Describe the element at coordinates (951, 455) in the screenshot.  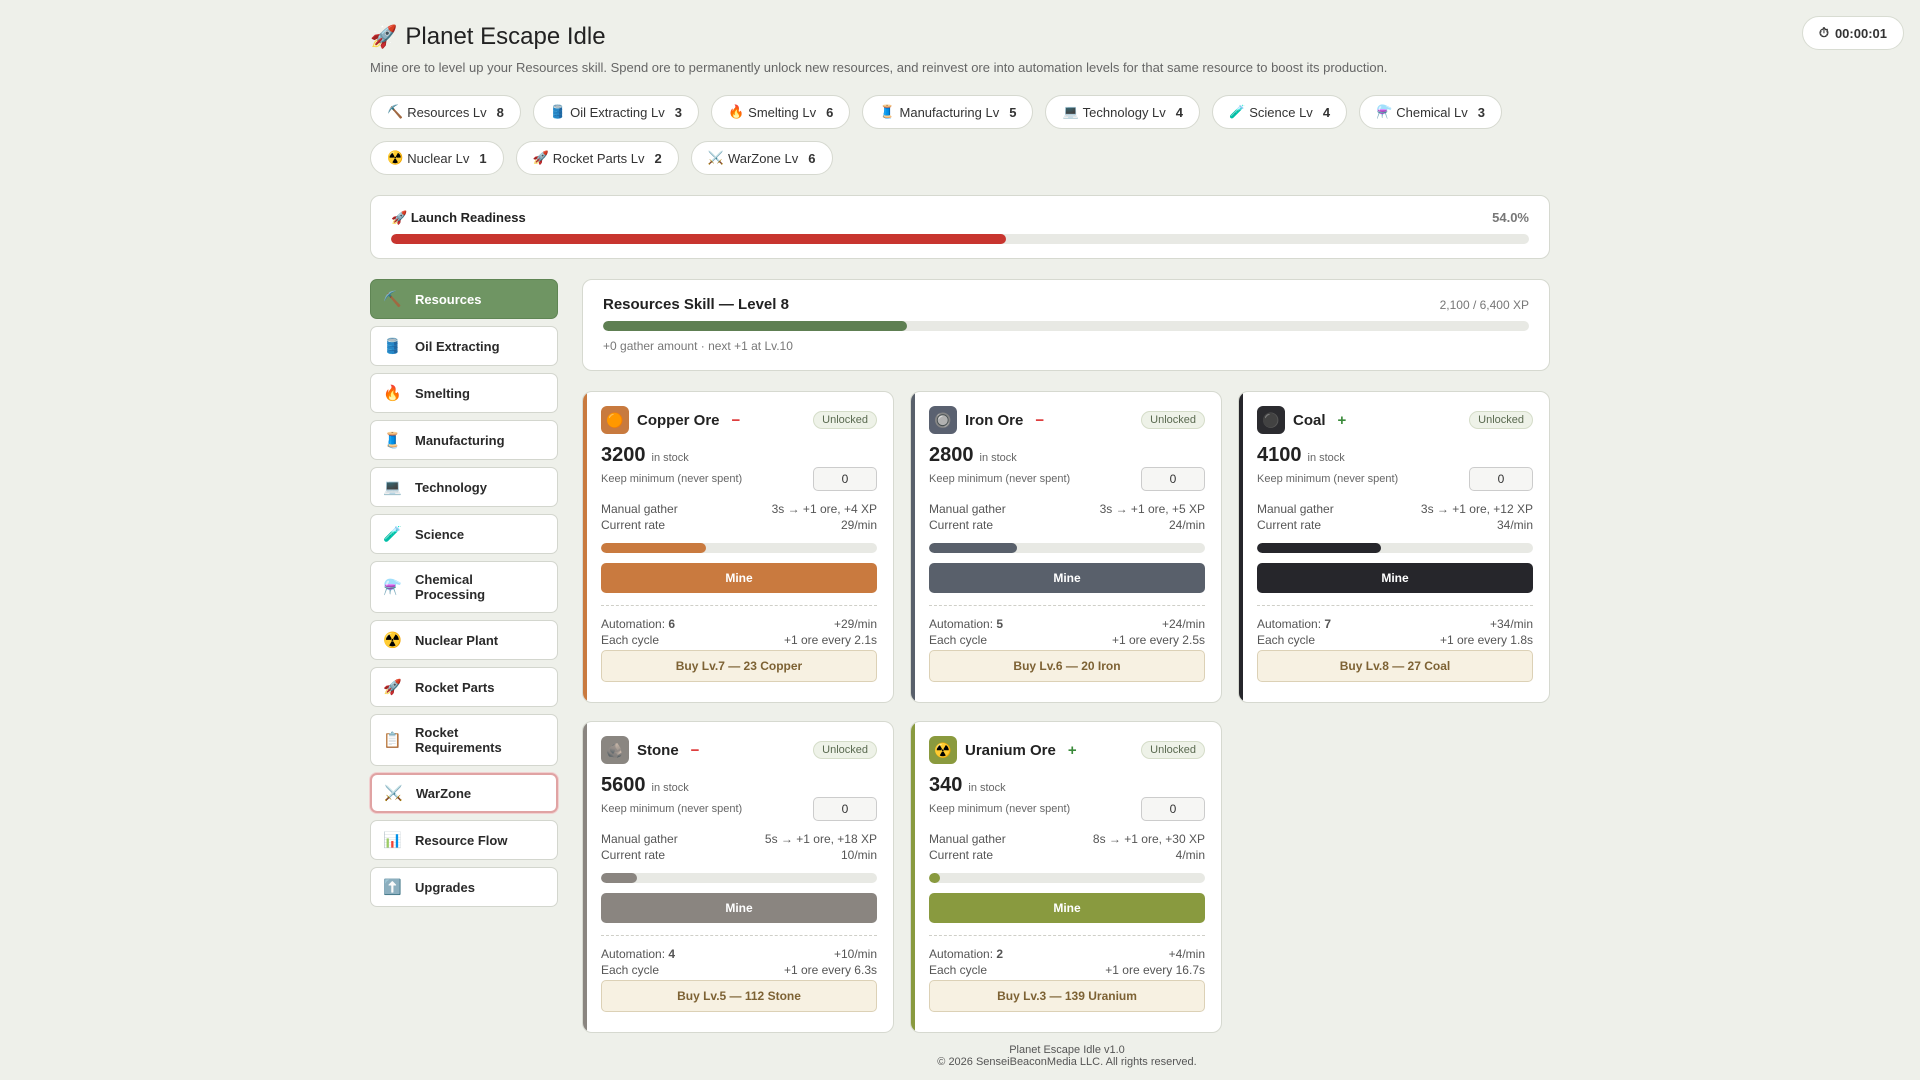
I see `stock-count: 2800` at that location.